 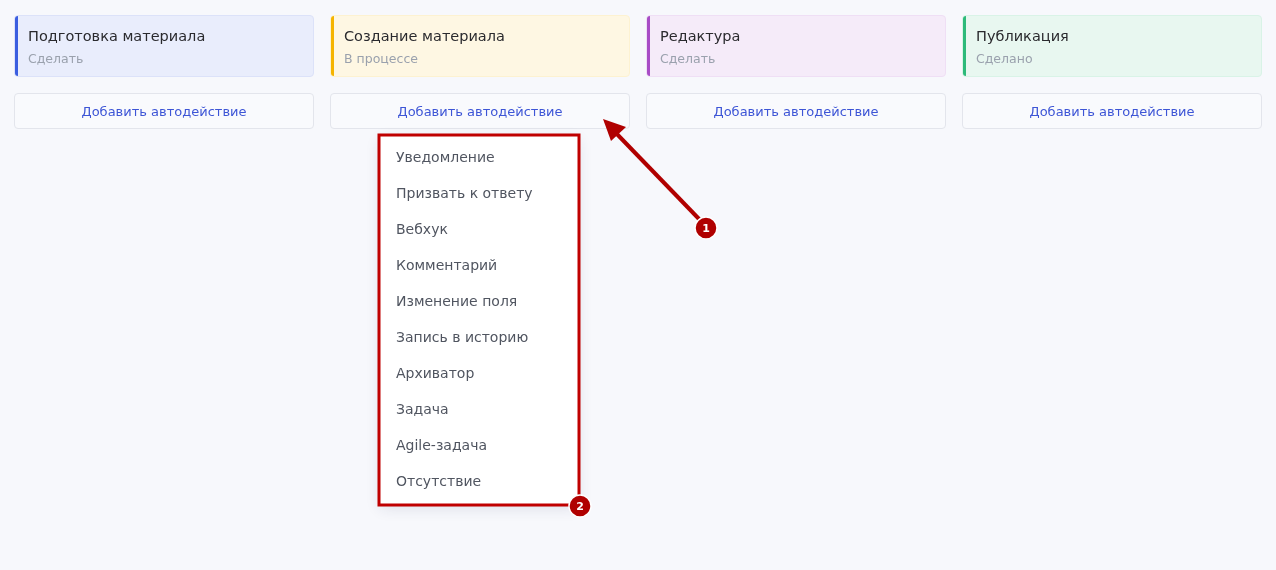 I want to click on number-badge: 2, so click(x=580, y=506).